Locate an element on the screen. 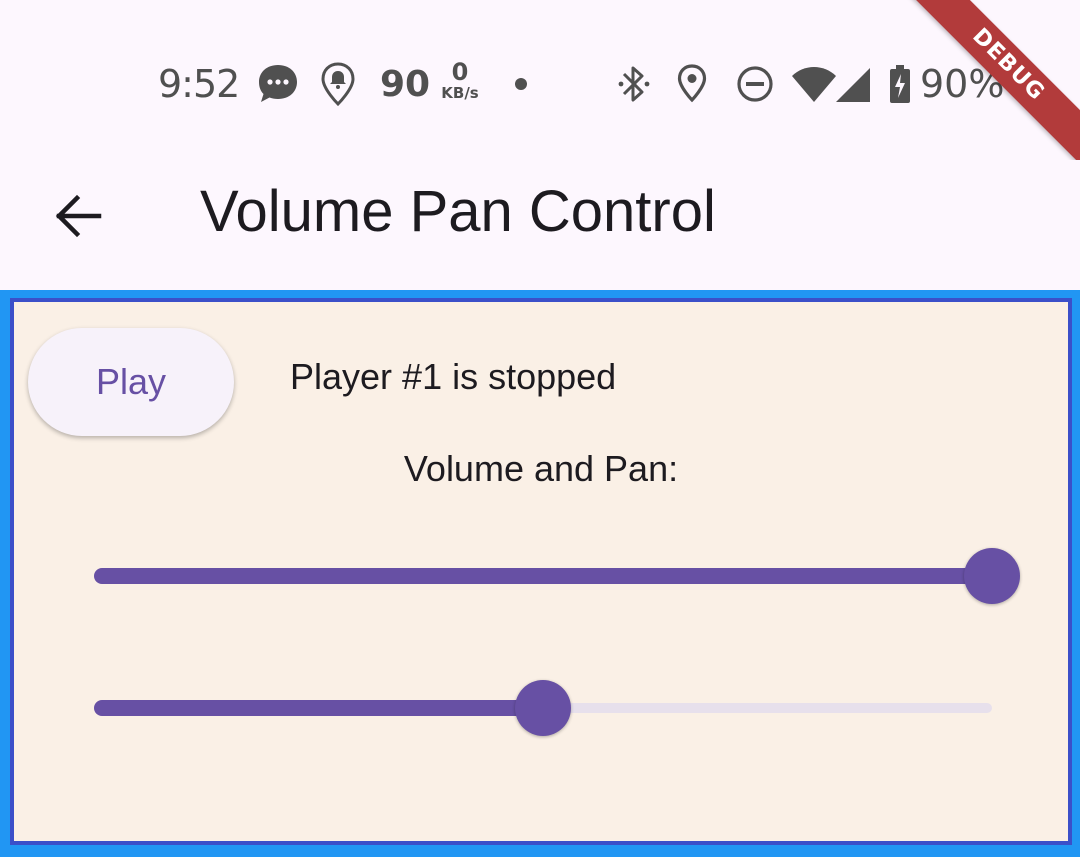  play-button: Play is located at coordinates (131, 382).